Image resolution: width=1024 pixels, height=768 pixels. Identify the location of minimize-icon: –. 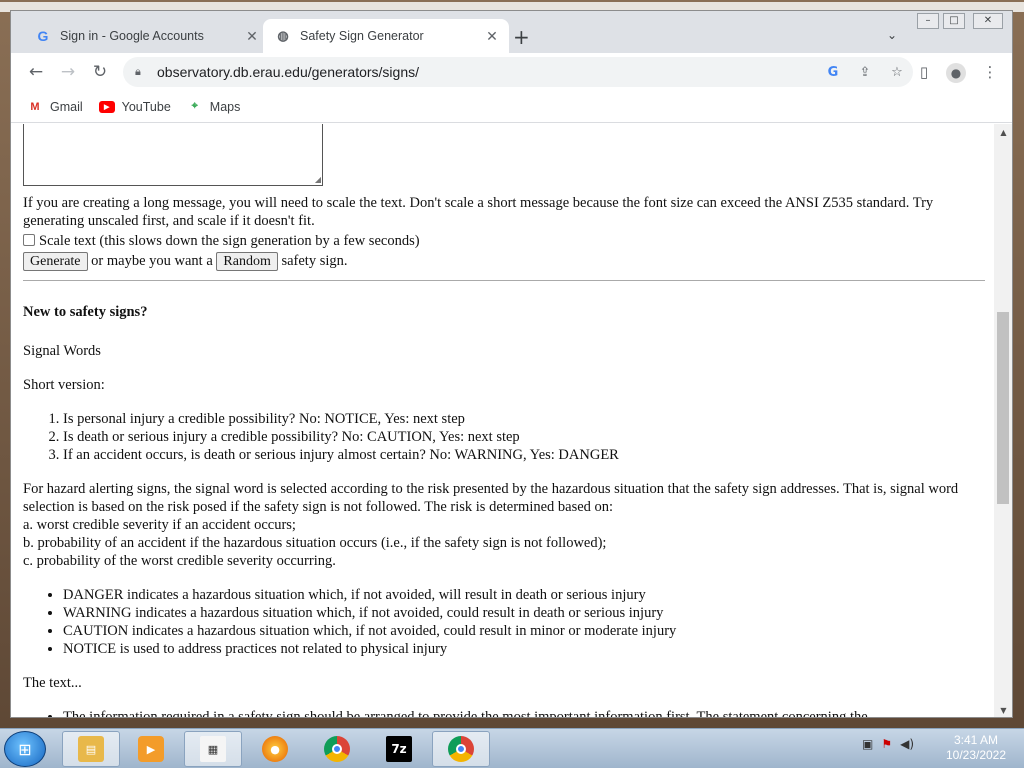
(928, 21).